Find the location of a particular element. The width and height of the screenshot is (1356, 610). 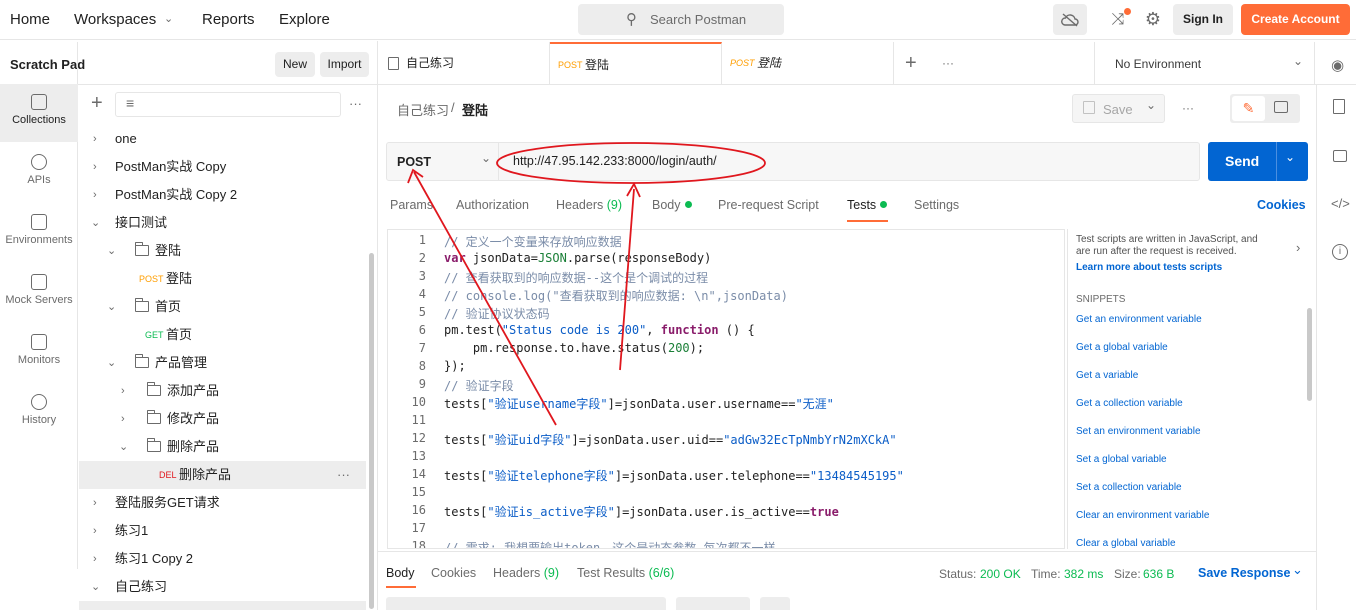

tab-headers: Headers (9) is located at coordinates (589, 205).